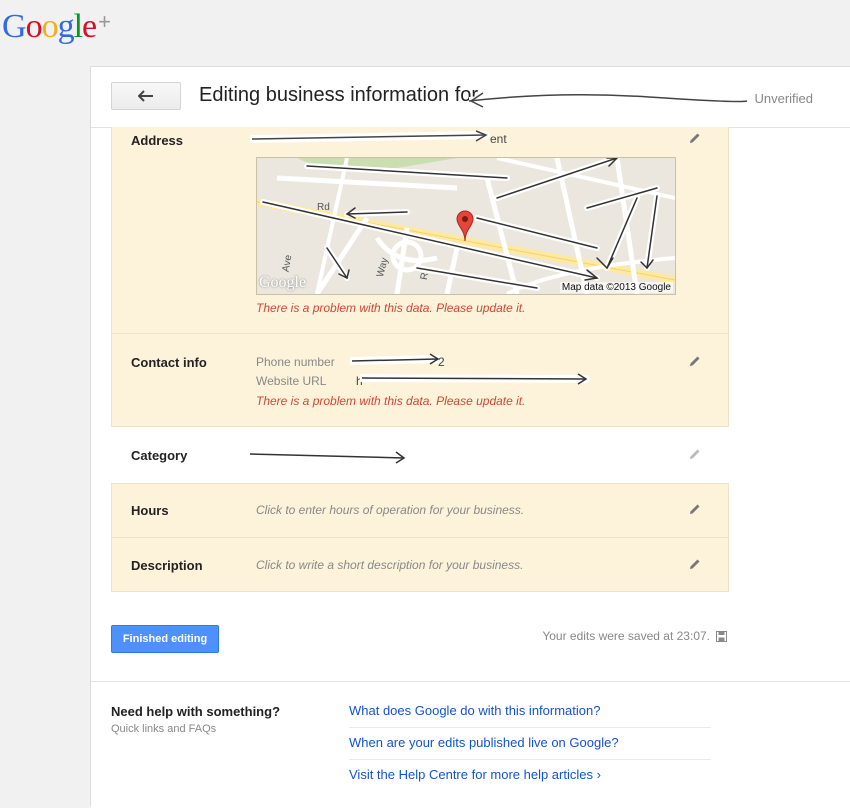  What do you see at coordinates (196, 711) in the screenshot?
I see `help-title: Need help with something?` at bounding box center [196, 711].